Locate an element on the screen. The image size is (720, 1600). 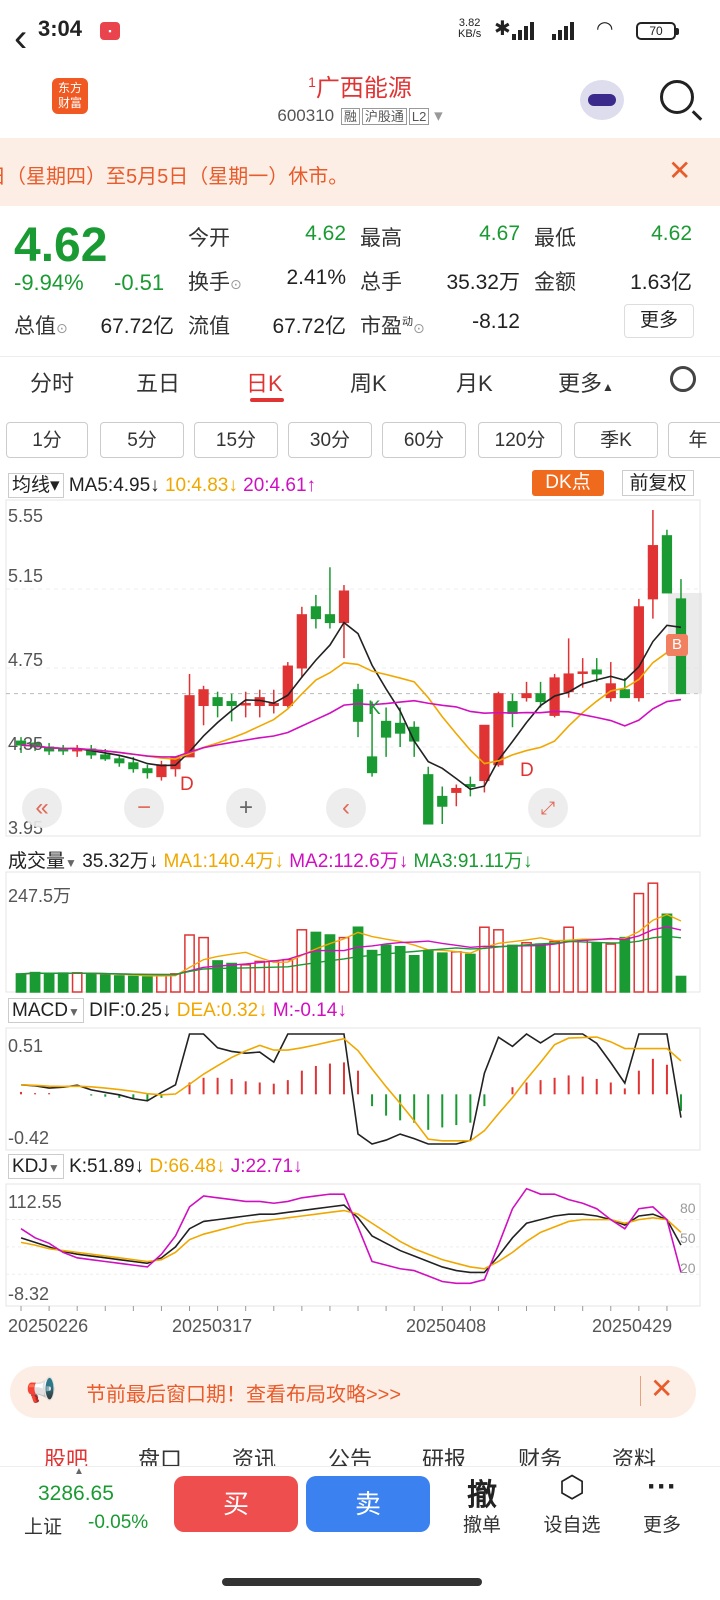
period-15min: 15分 is located at coordinates (236, 440).